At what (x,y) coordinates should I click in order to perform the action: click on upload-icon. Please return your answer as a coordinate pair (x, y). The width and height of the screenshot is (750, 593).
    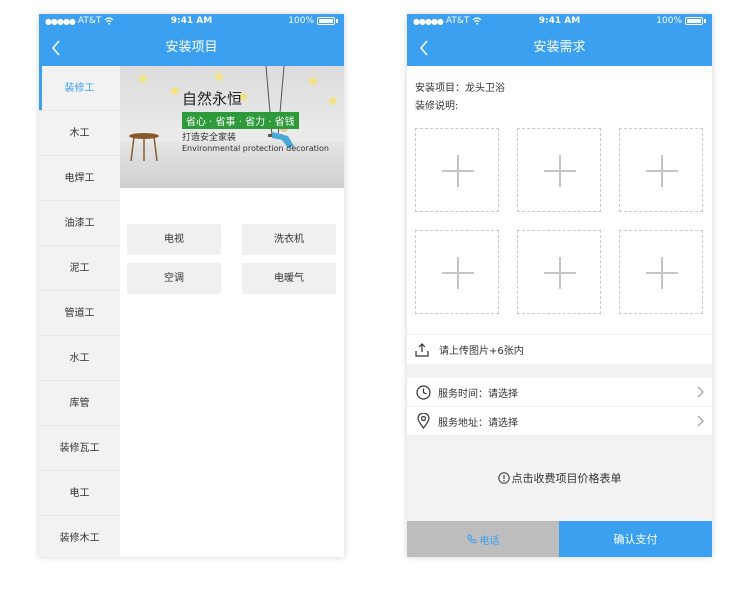
    Looking at the image, I should click on (422, 349).